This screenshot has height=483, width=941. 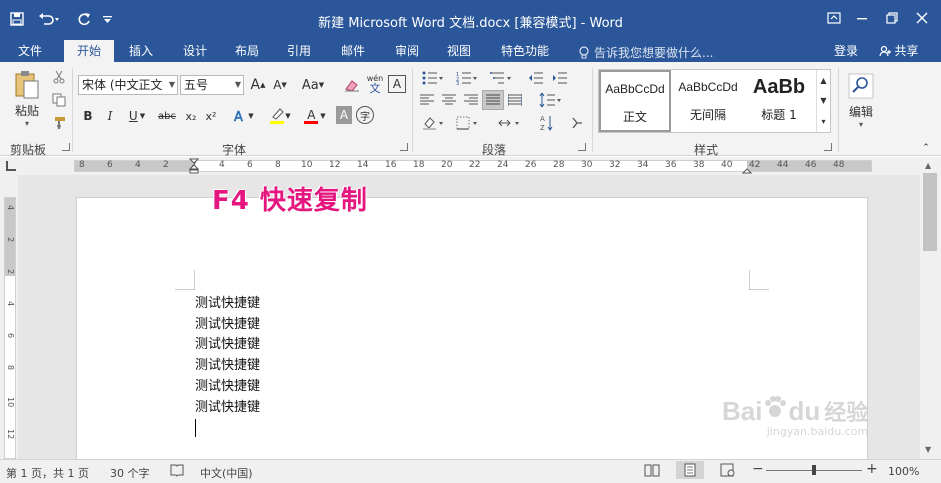 I want to click on font-launcher-icon, so click(x=404, y=147).